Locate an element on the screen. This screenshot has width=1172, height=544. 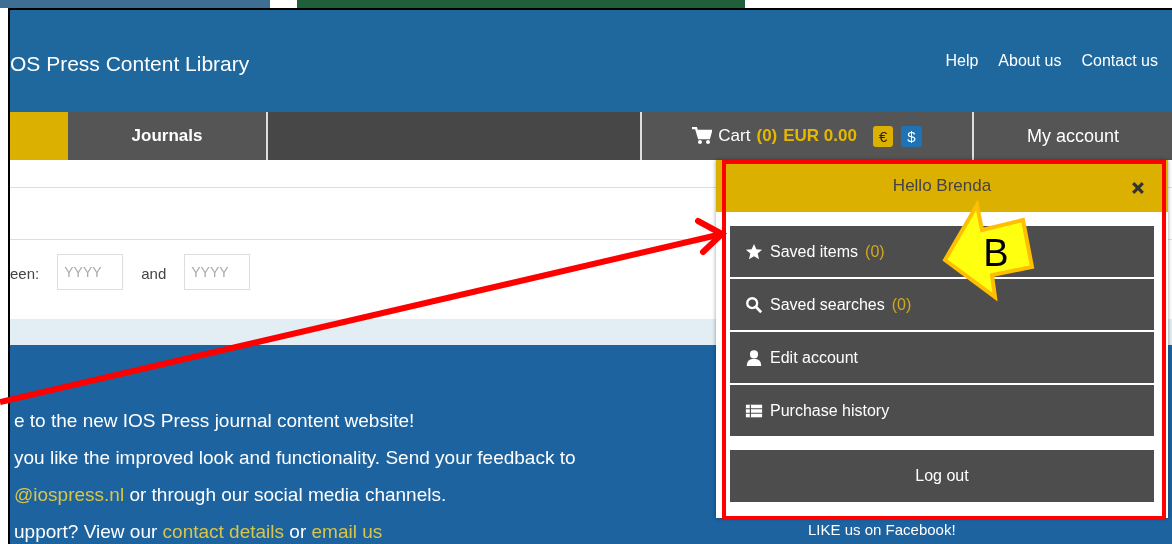
text-link: @iospress.nl is located at coordinates (69, 494).